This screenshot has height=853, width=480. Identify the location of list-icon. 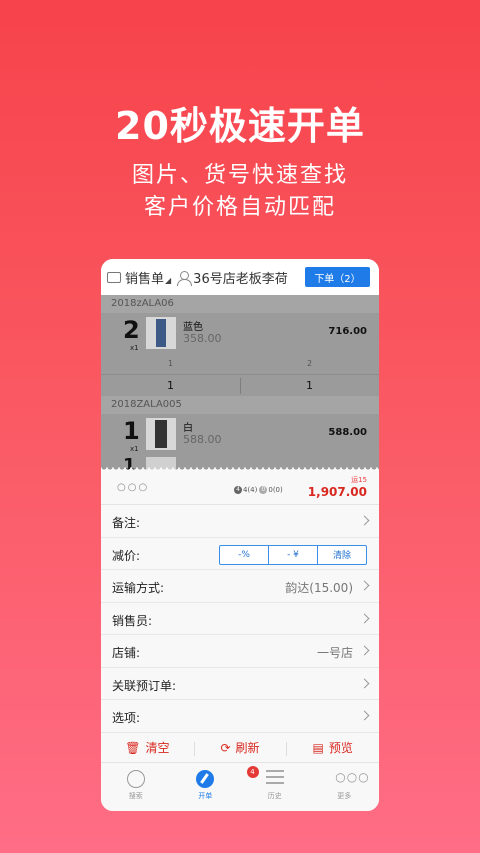
(274, 777).